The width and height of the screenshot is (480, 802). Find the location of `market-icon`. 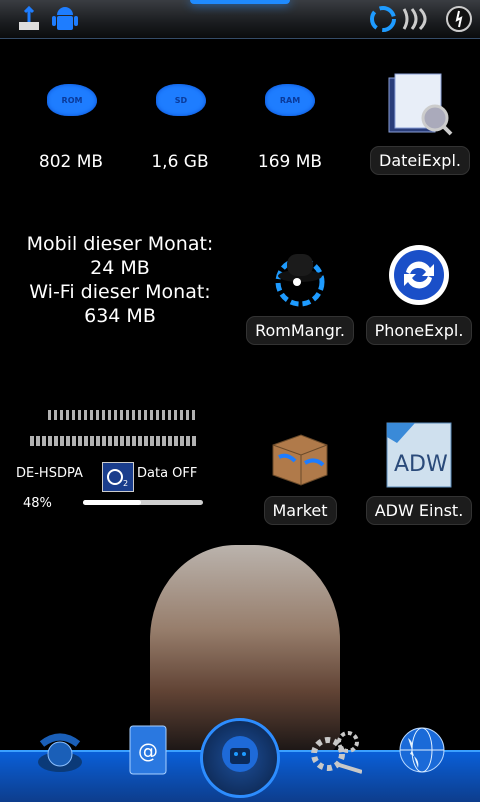

market-icon is located at coordinates (300, 455).